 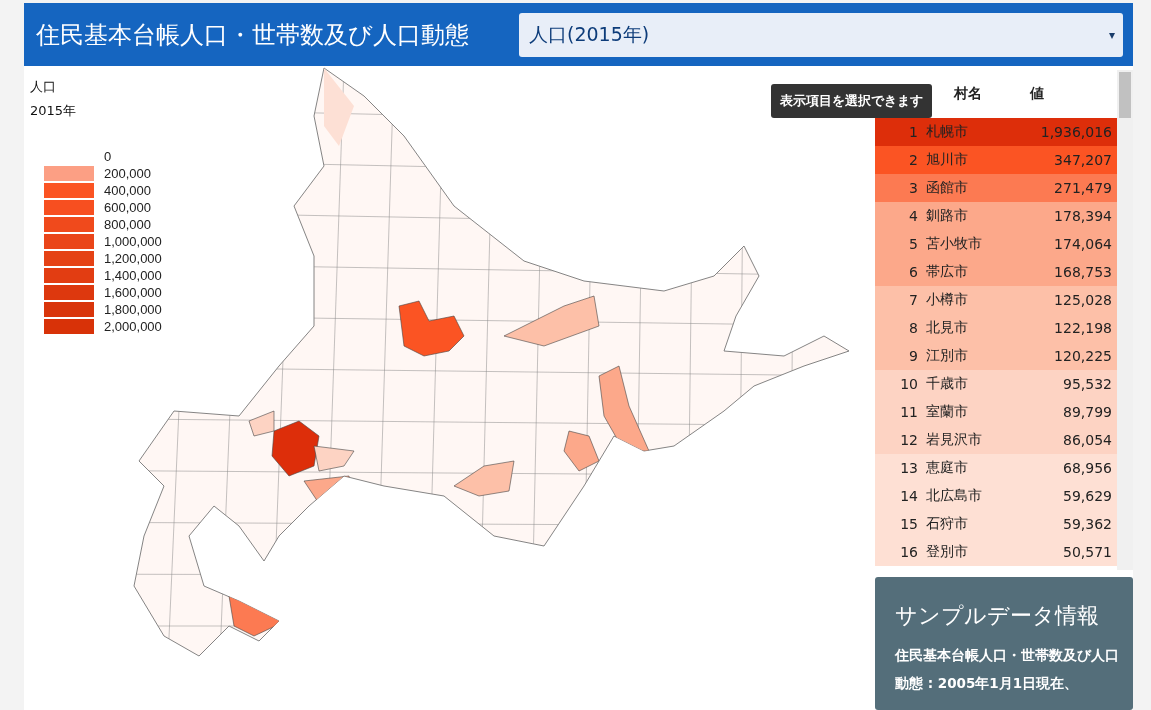 What do you see at coordinates (1087, 412) in the screenshot?
I see `value-cell-text: 89,799` at bounding box center [1087, 412].